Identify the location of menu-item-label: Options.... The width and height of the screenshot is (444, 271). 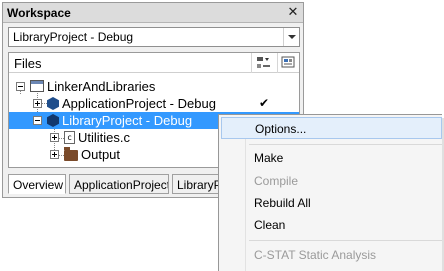
(281, 129).